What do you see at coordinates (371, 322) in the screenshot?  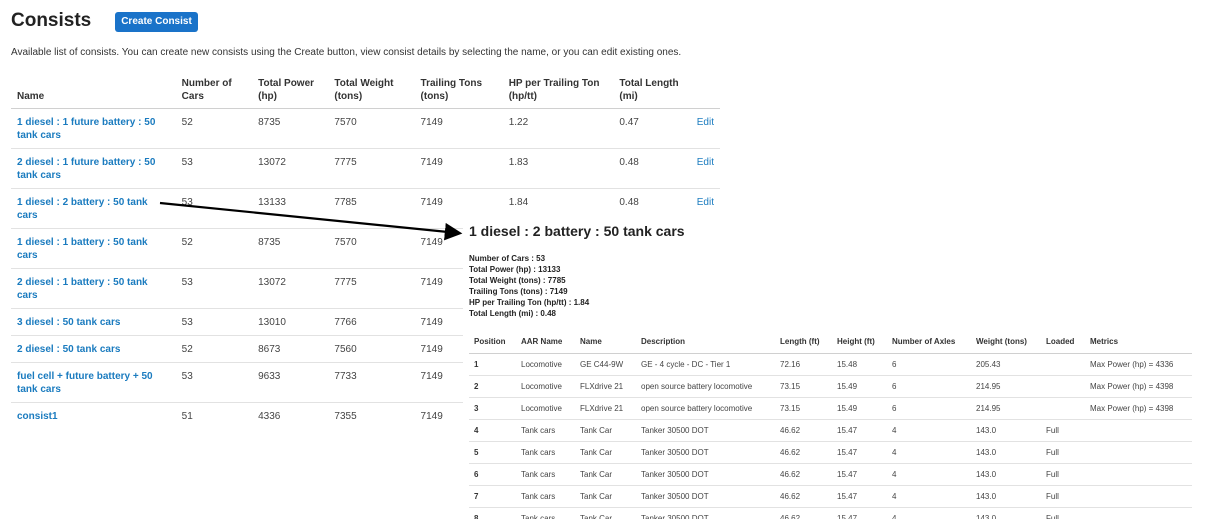 I see `cell-weight: 7766` at bounding box center [371, 322].